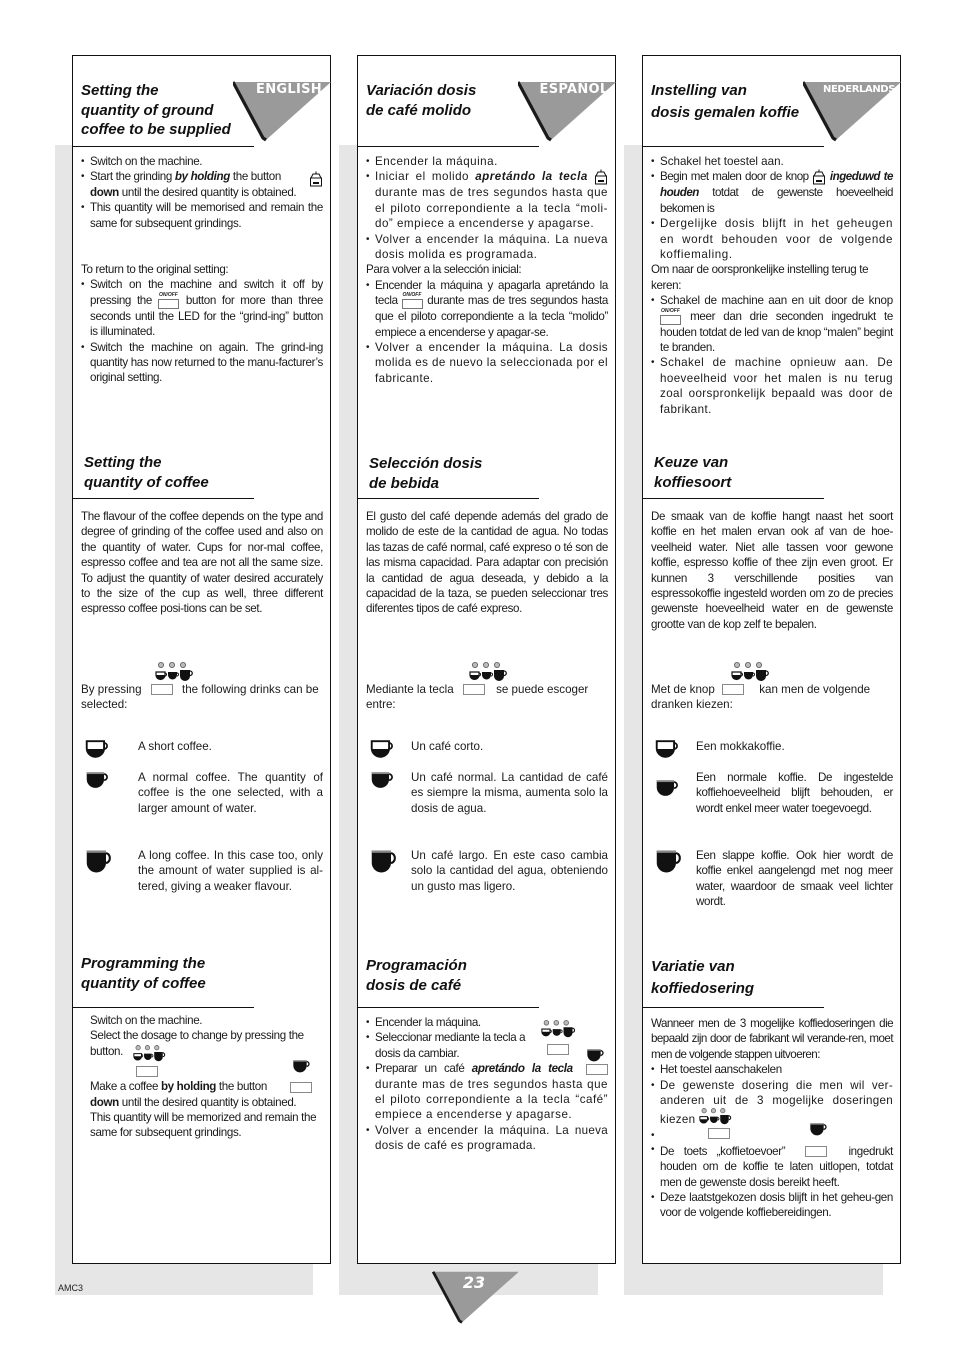 The width and height of the screenshot is (954, 1351). What do you see at coordinates (444, 270) in the screenshot?
I see `reset-intro: Para volver a la selección inicial:` at bounding box center [444, 270].